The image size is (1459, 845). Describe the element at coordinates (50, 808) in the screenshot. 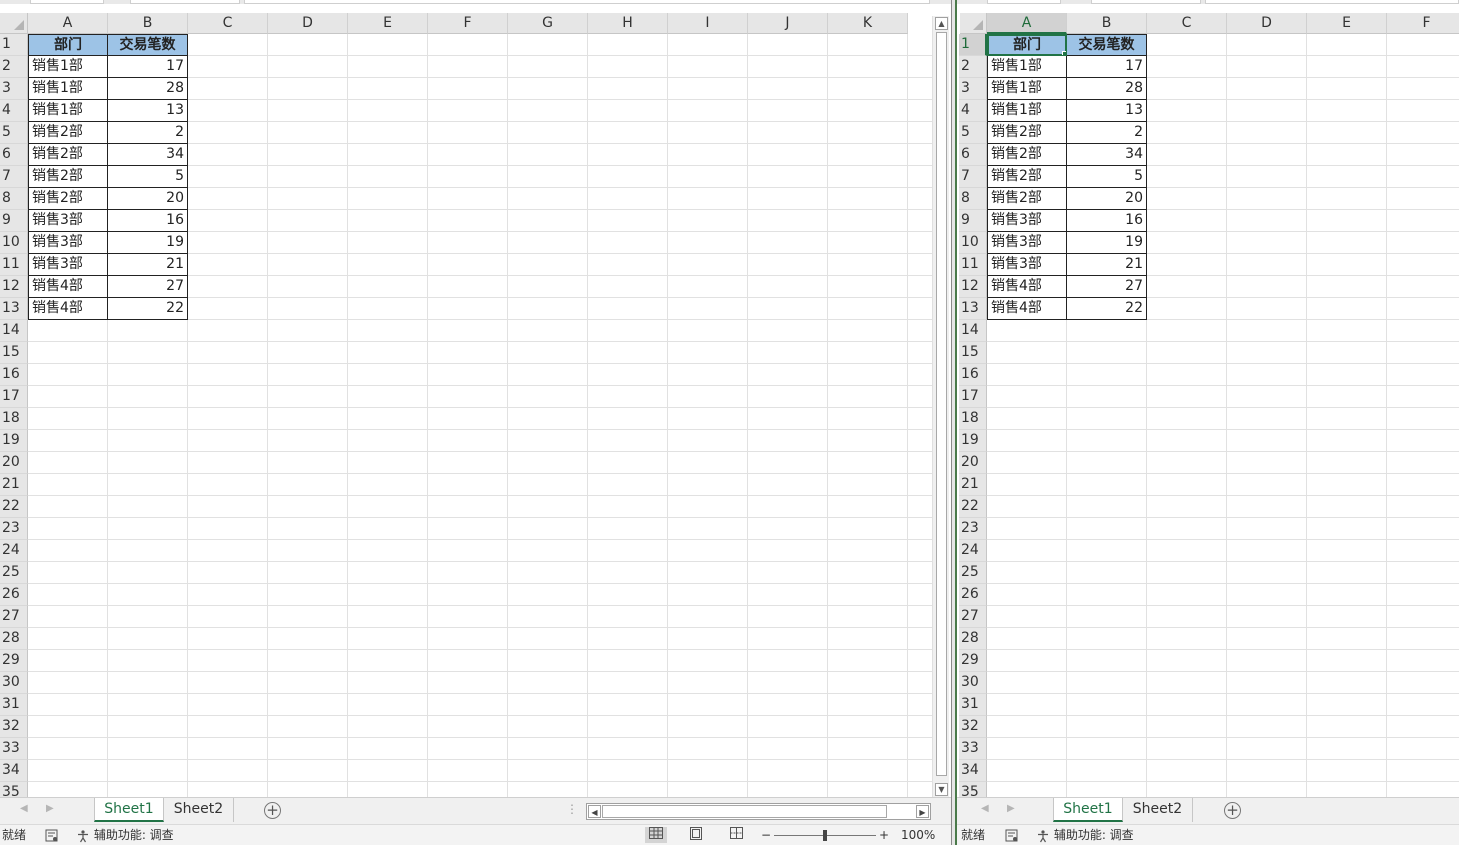

I see `tab-scroll-right-icon: ▶` at that location.